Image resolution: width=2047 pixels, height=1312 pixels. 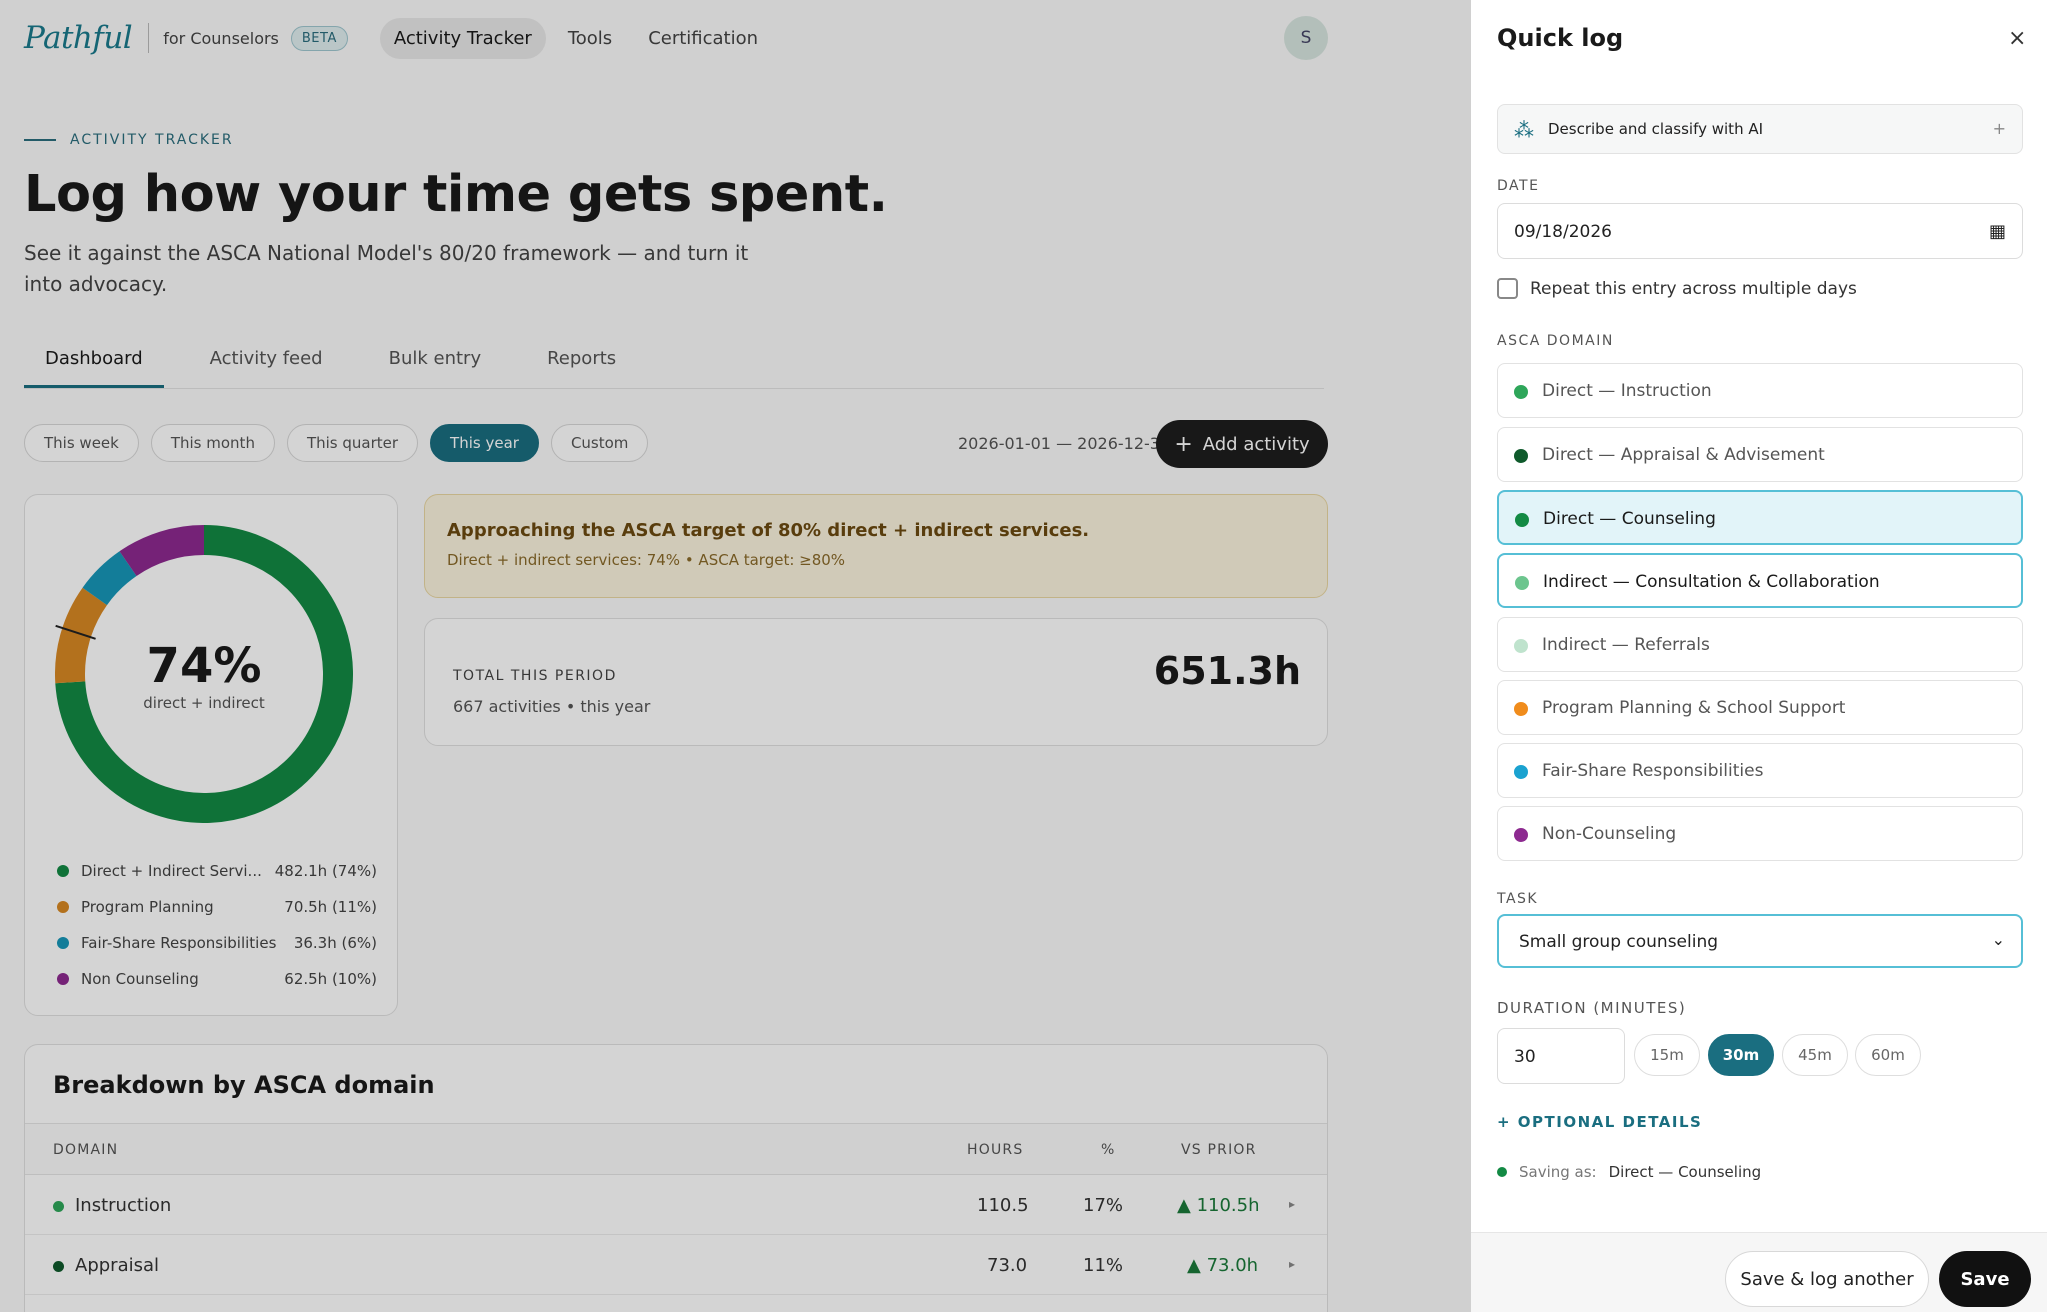 I want to click on date-range: 2026-01-01 — 2026-12-31, so click(x=1064, y=443).